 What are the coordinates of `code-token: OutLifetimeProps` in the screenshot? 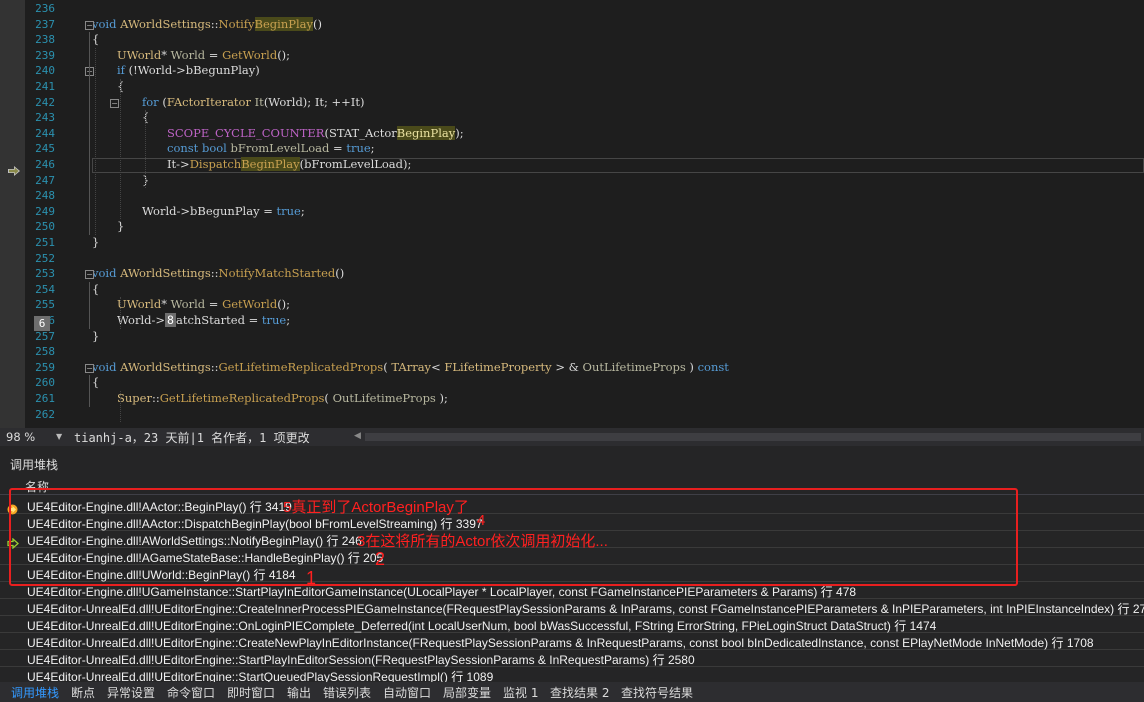 It's located at (634, 366).